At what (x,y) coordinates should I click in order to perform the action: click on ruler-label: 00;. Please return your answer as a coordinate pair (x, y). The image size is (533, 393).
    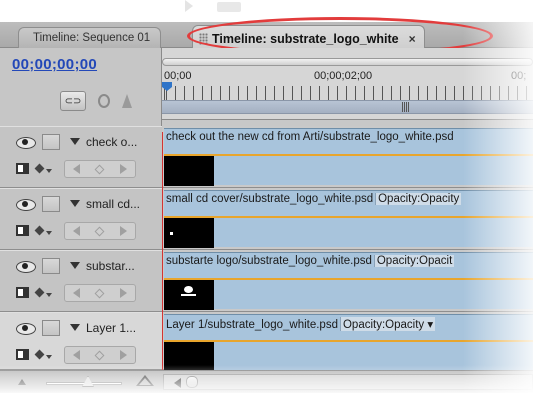
    Looking at the image, I should click on (519, 76).